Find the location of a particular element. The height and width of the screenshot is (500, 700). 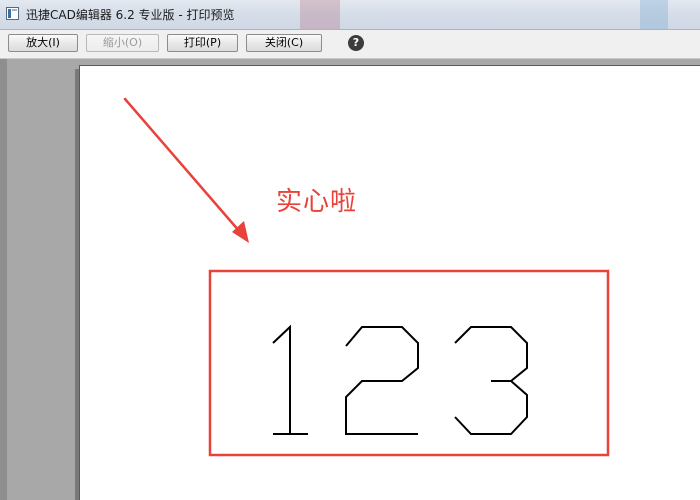

digit-three is located at coordinates (491, 380).